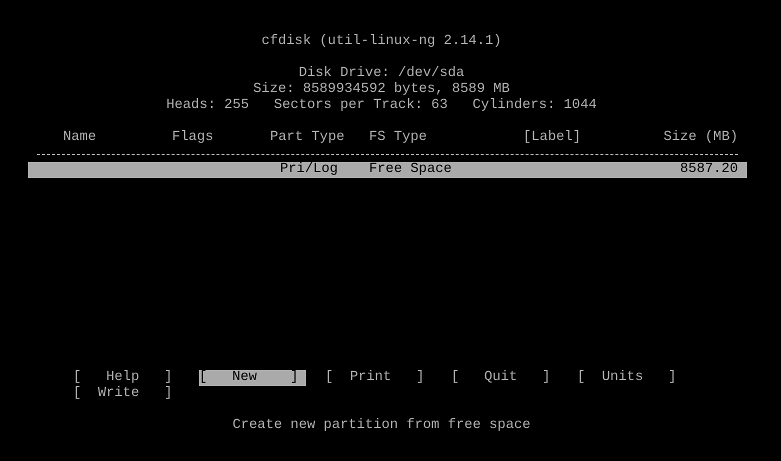  Describe the element at coordinates (193, 138) in the screenshot. I see `column-header: Flags` at that location.